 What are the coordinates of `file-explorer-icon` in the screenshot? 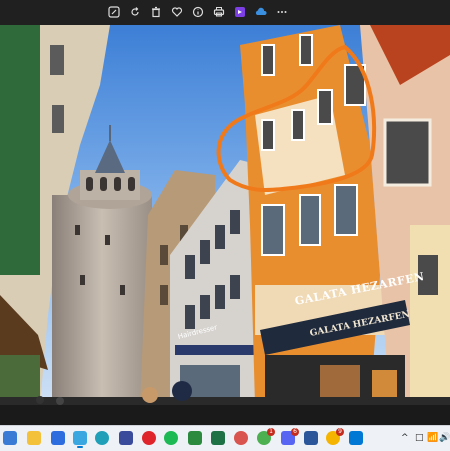 It's located at (34, 438).